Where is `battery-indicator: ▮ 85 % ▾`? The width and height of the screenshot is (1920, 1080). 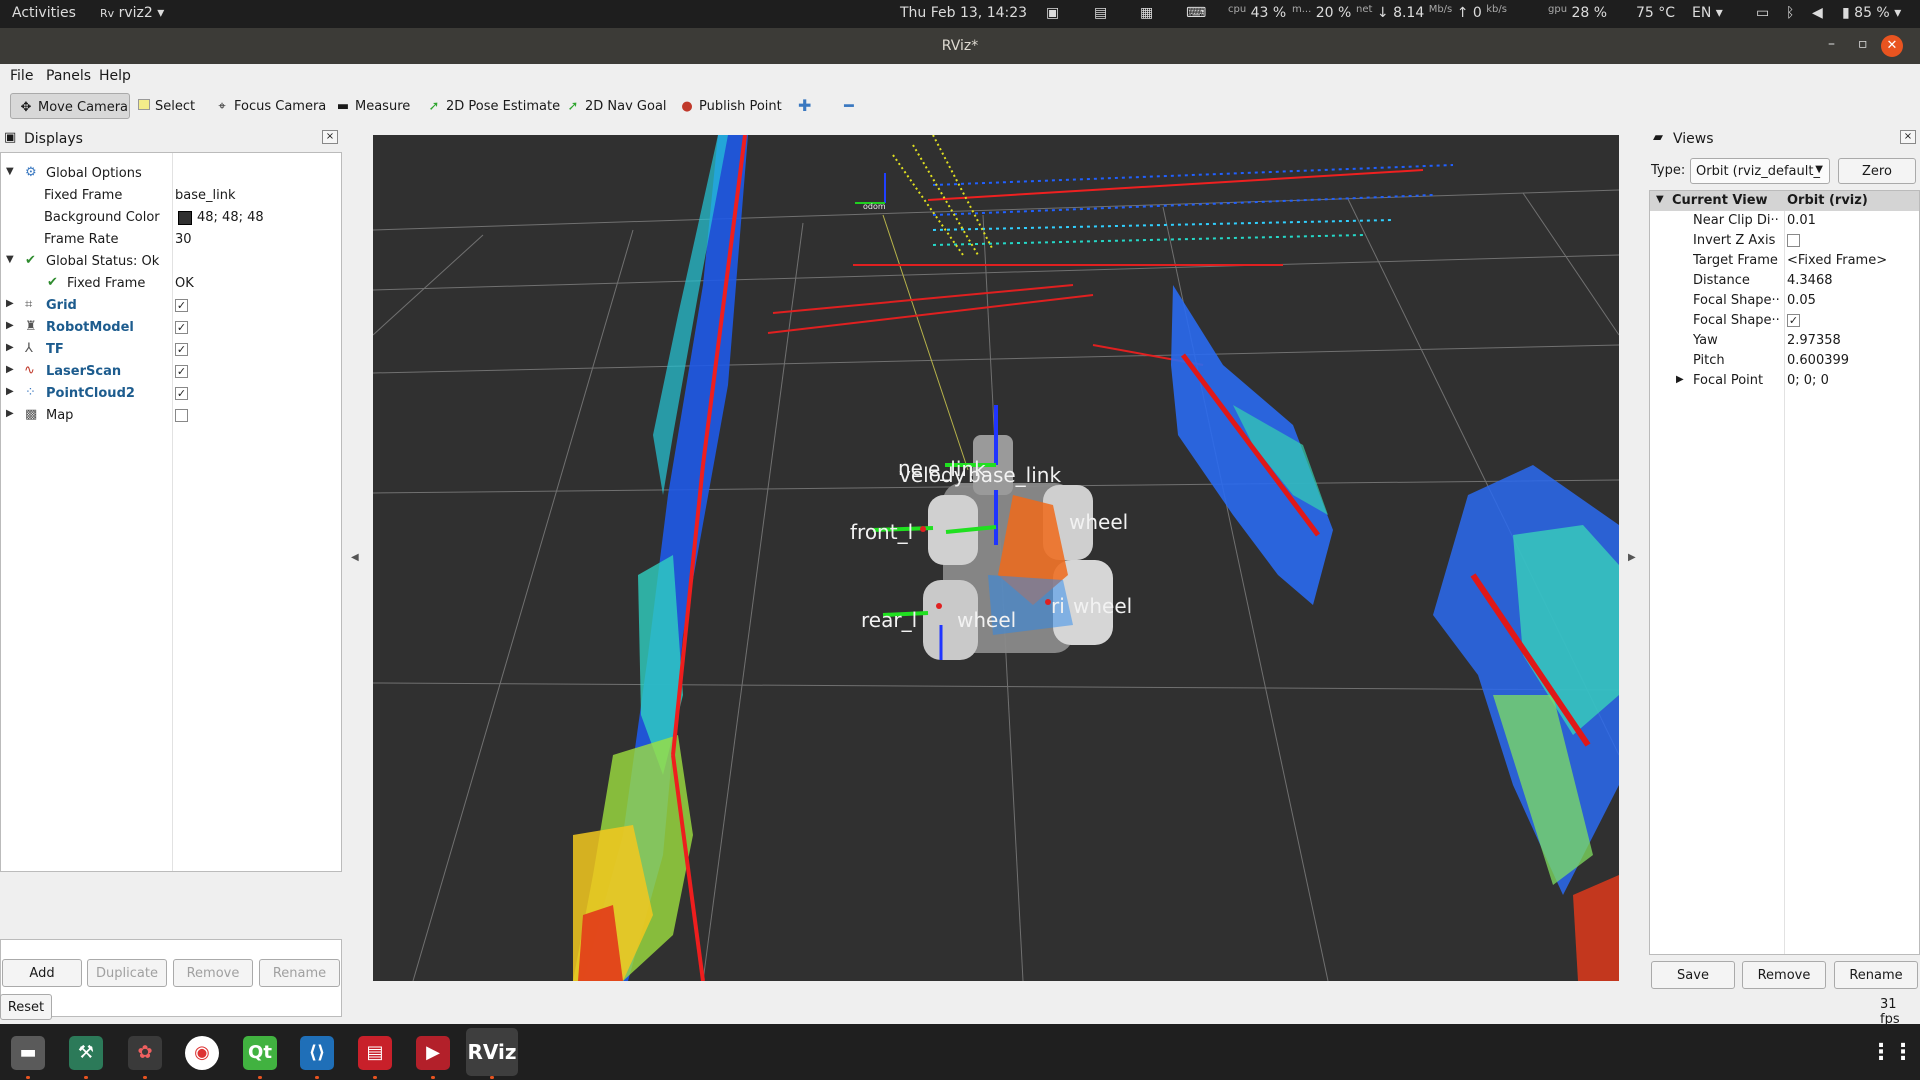 battery-indicator: ▮ 85 % ▾ is located at coordinates (1871, 13).